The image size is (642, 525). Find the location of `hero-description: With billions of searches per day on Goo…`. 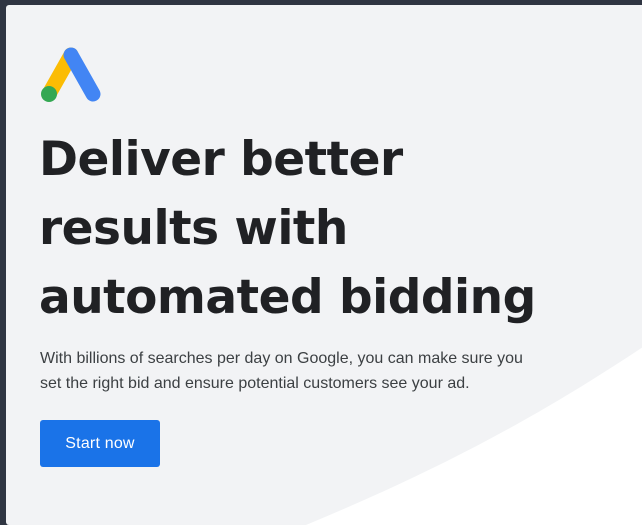

hero-description: With billions of searches per day on Goo… is located at coordinates (335, 371).